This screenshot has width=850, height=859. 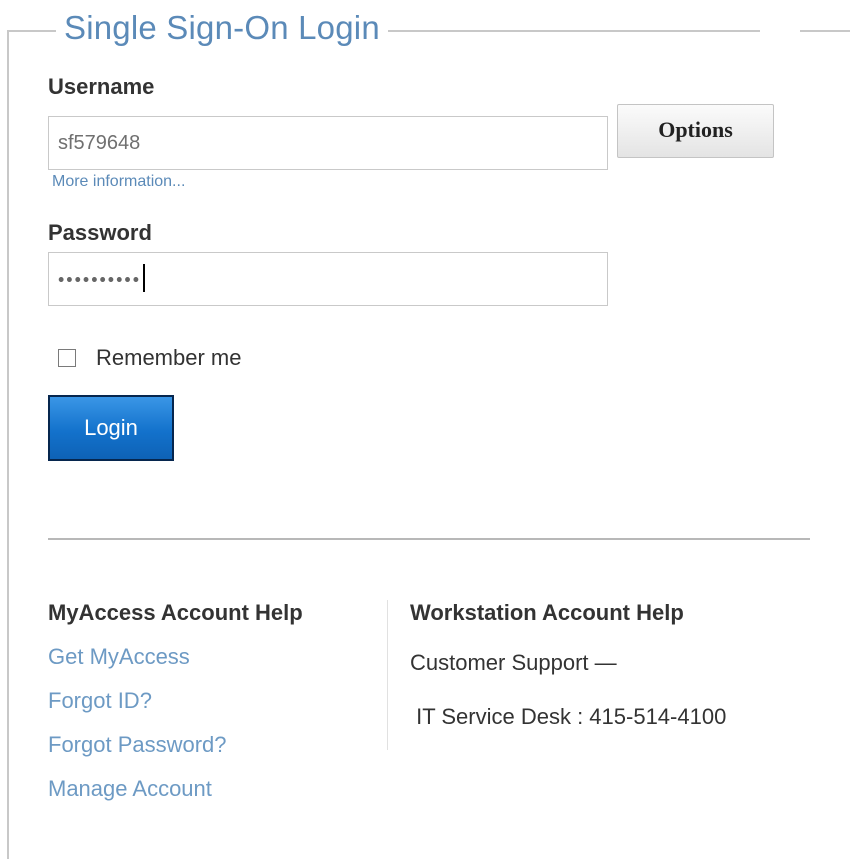 What do you see at coordinates (328, 279) in the screenshot?
I see `password-input: ••••••••••` at bounding box center [328, 279].